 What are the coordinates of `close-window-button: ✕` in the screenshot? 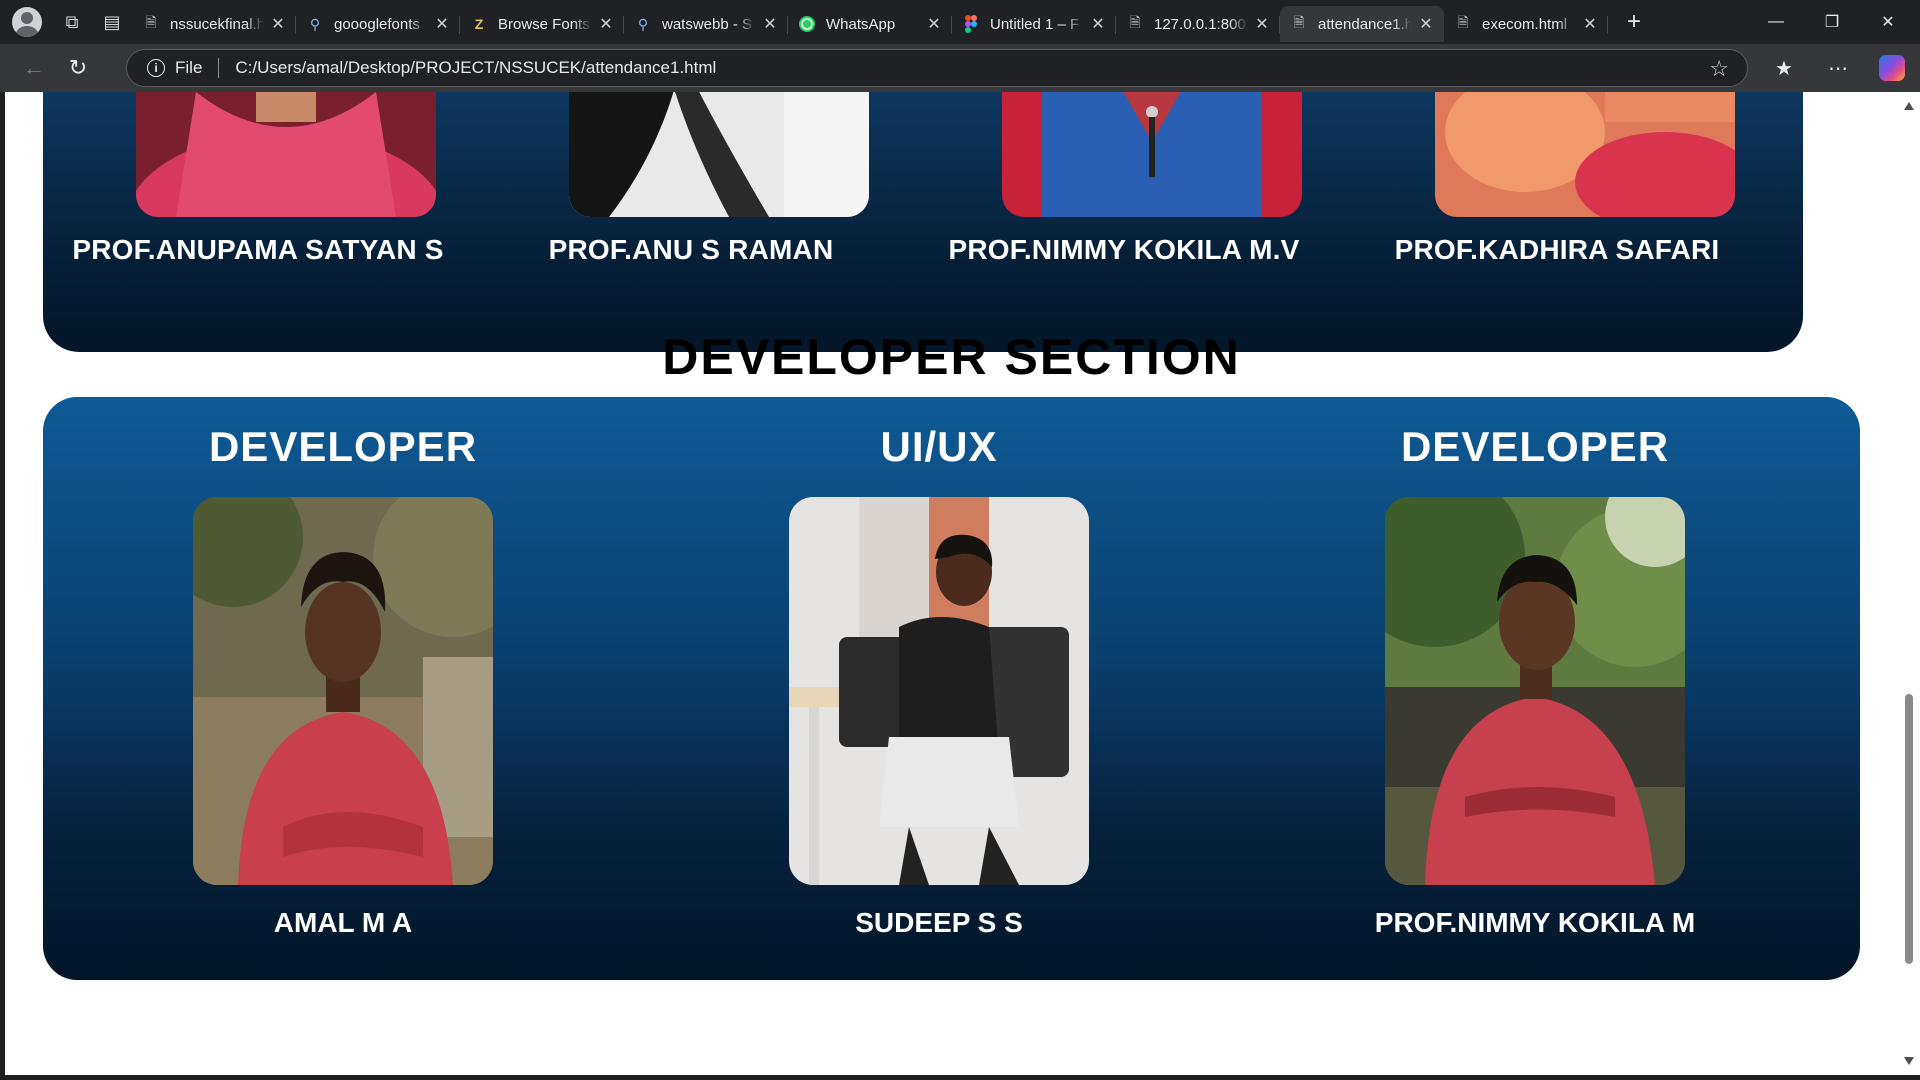 It's located at (1888, 22).